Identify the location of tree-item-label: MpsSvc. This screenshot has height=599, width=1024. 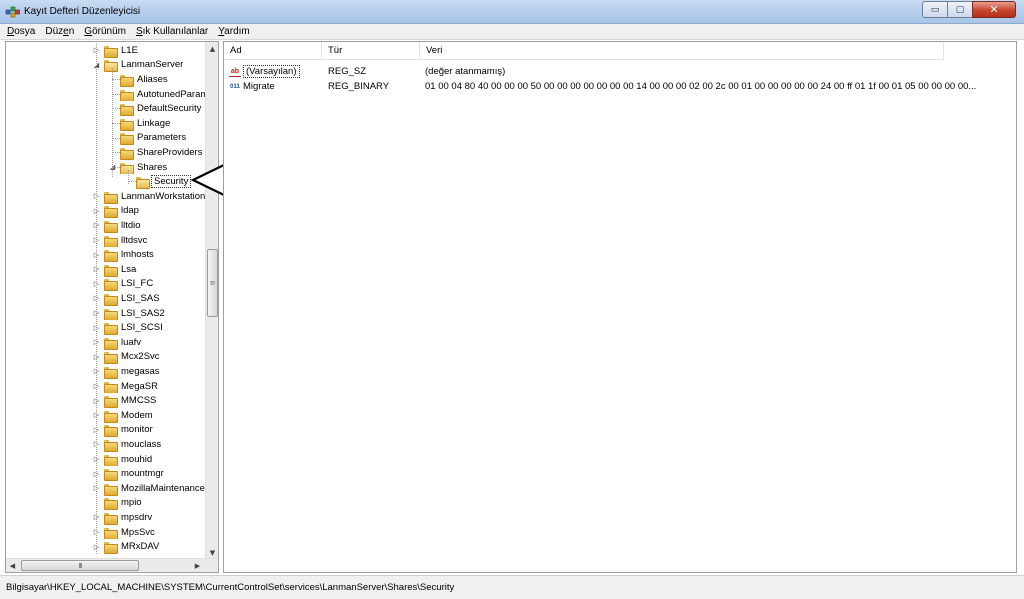
(138, 532).